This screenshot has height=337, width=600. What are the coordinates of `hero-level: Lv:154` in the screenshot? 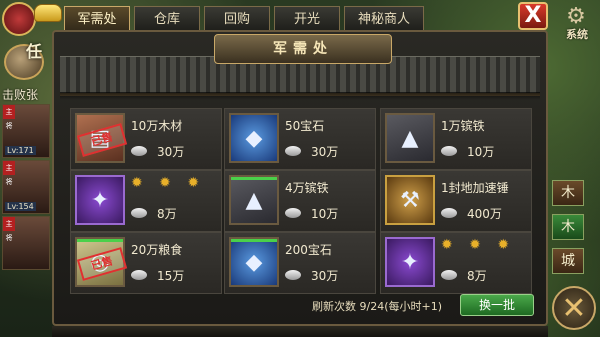 It's located at (20, 206).